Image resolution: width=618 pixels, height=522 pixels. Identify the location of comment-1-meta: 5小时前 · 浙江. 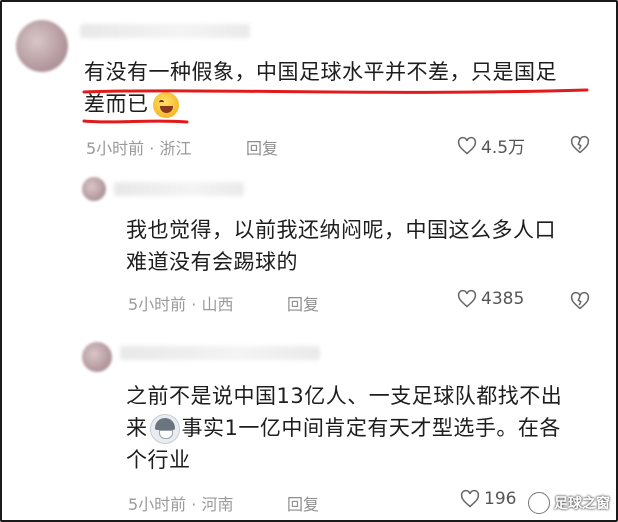
(138, 147).